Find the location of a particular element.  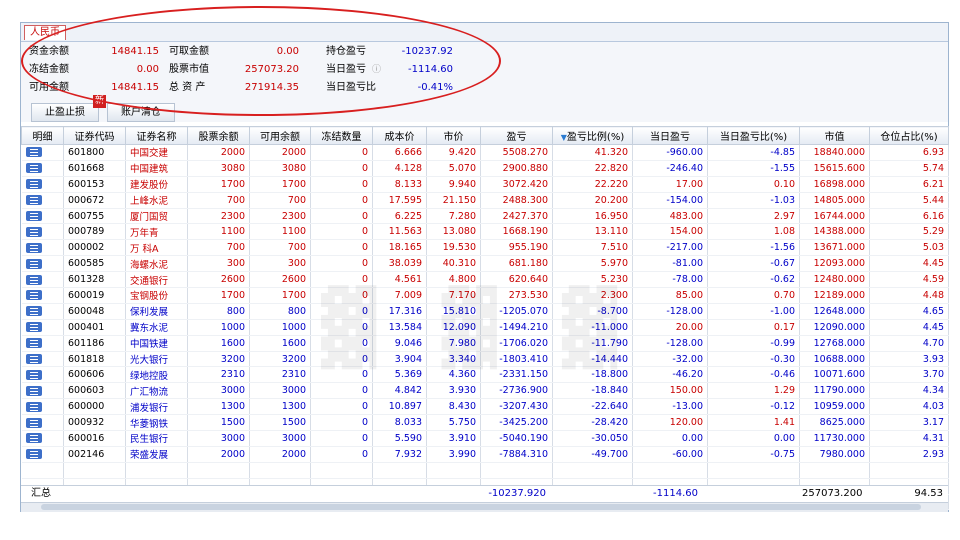

empty-cell is located at coordinates (834, 470).